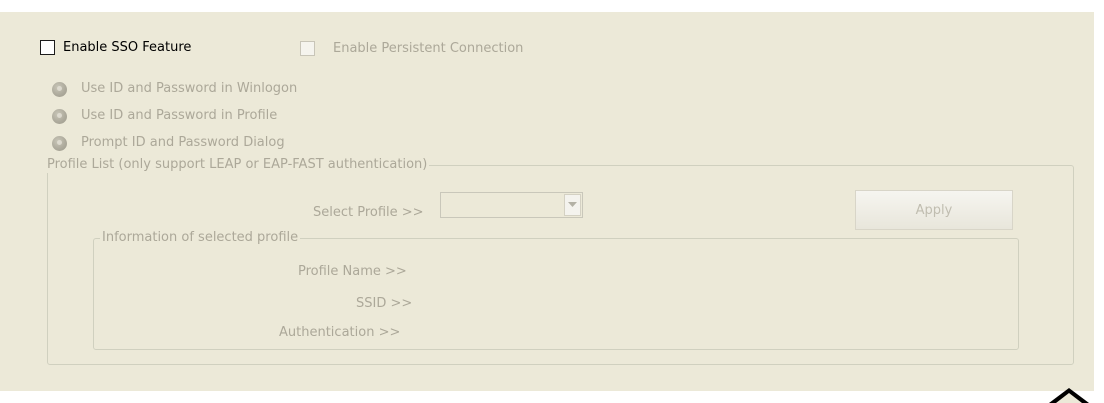 The height and width of the screenshot is (403, 1104). I want to click on profile-option-label: Use ID and Password in Profile, so click(179, 116).